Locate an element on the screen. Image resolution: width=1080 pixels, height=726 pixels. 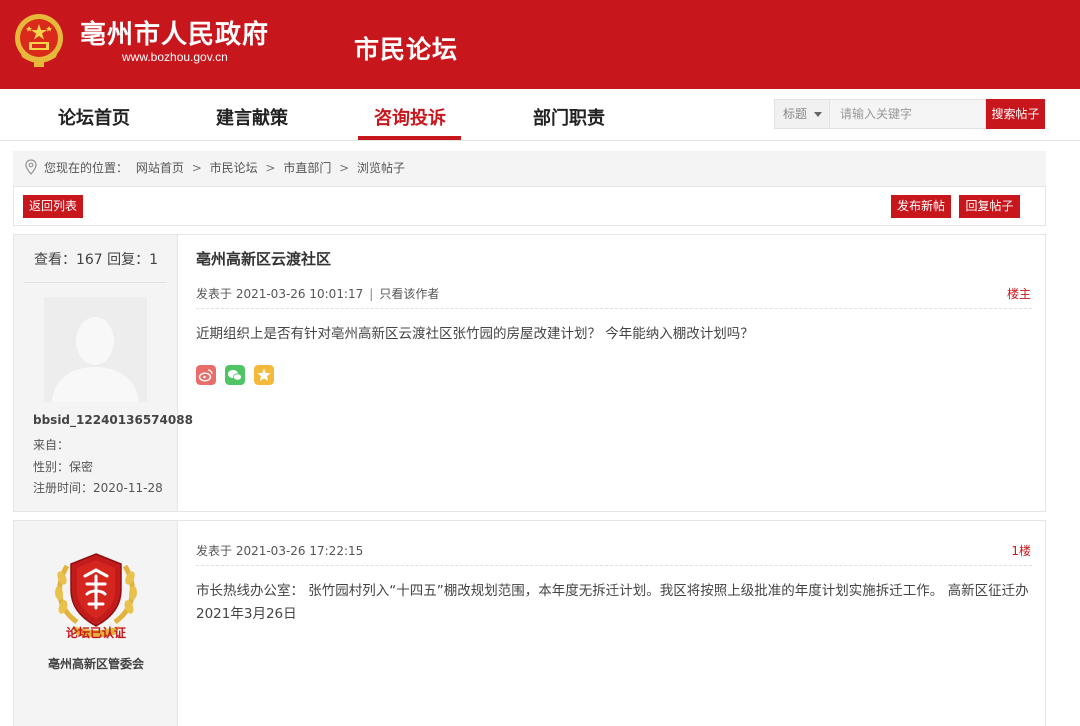
wechat-icon is located at coordinates (235, 375).